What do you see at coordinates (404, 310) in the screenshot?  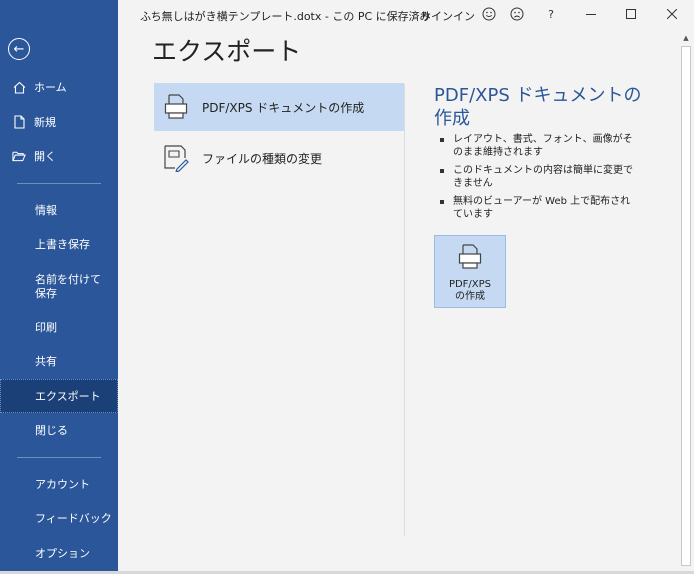 I see `panel-divider` at bounding box center [404, 310].